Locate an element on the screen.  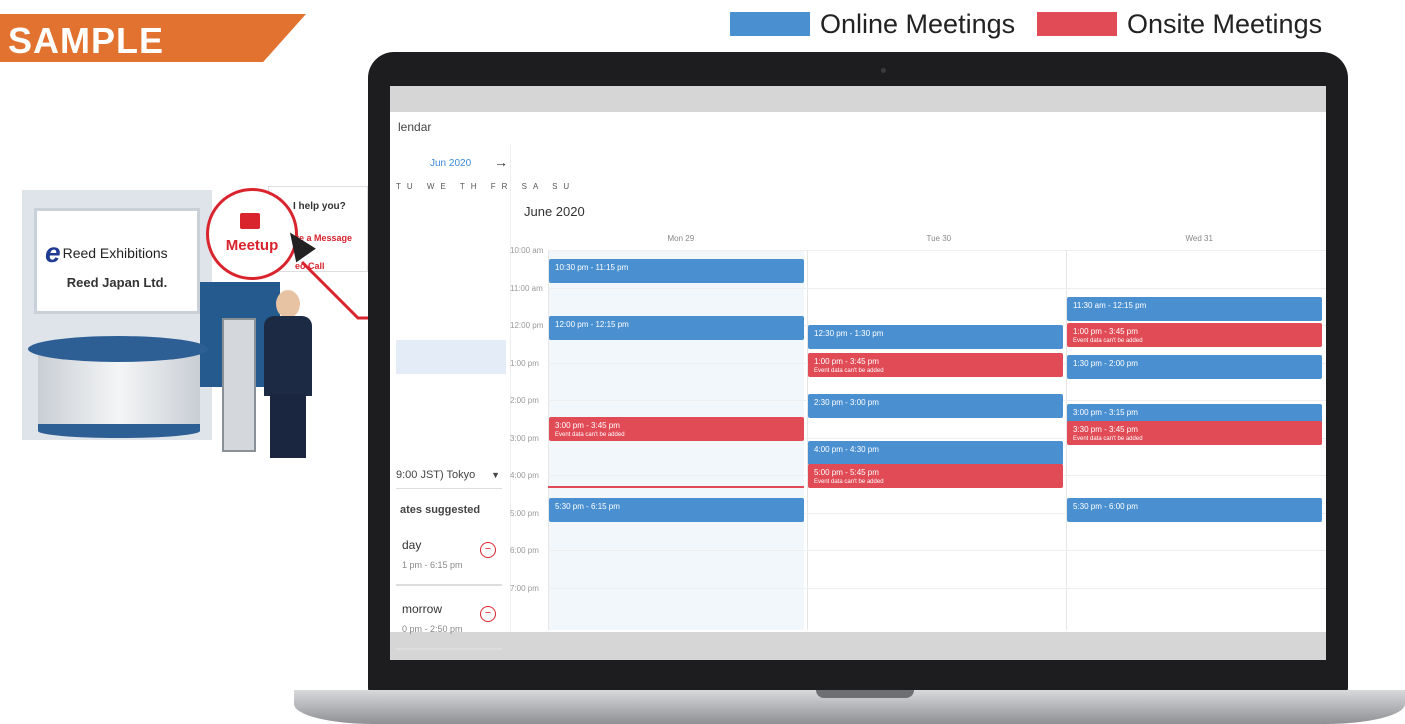
event-time: 3:00 pm - 3:45 pm is located at coordinates (587, 425).